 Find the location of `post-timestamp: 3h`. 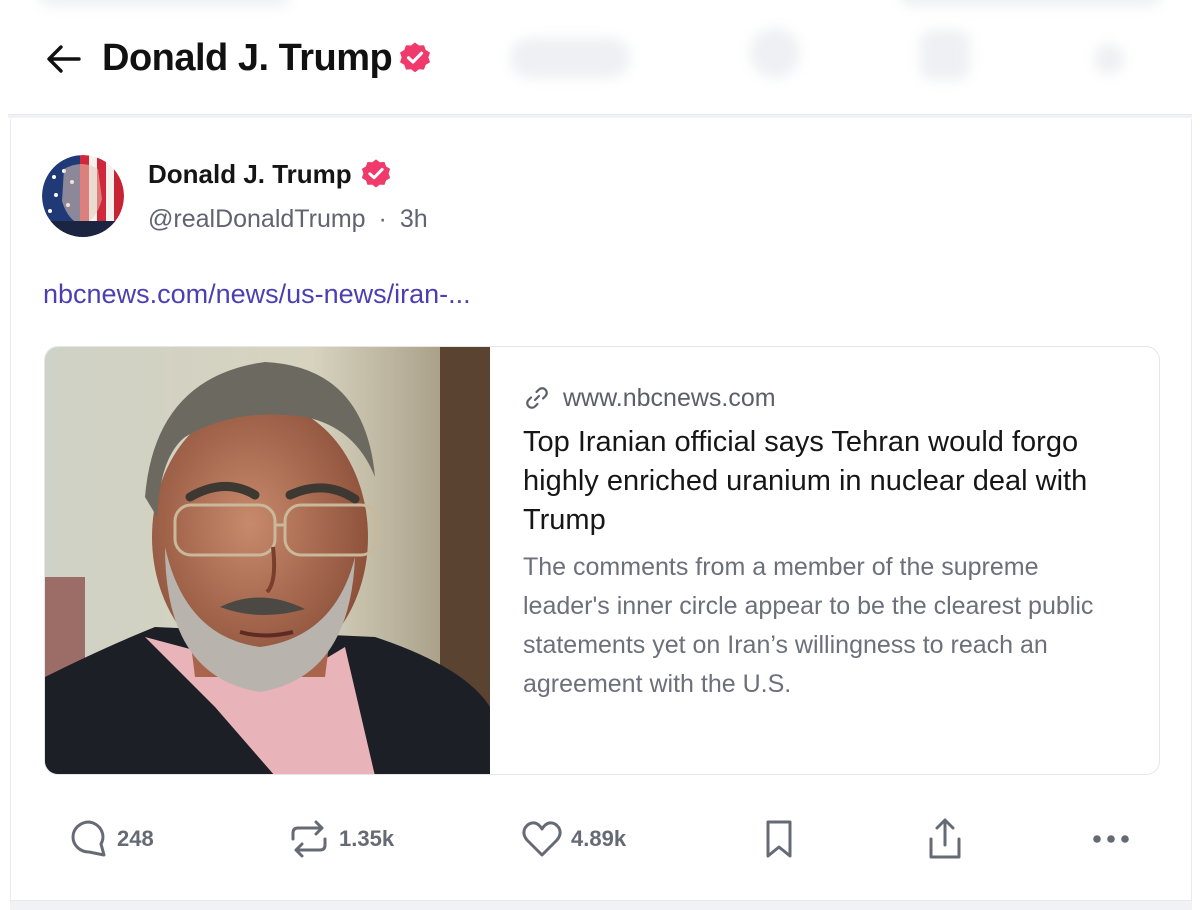

post-timestamp: 3h is located at coordinates (414, 219).